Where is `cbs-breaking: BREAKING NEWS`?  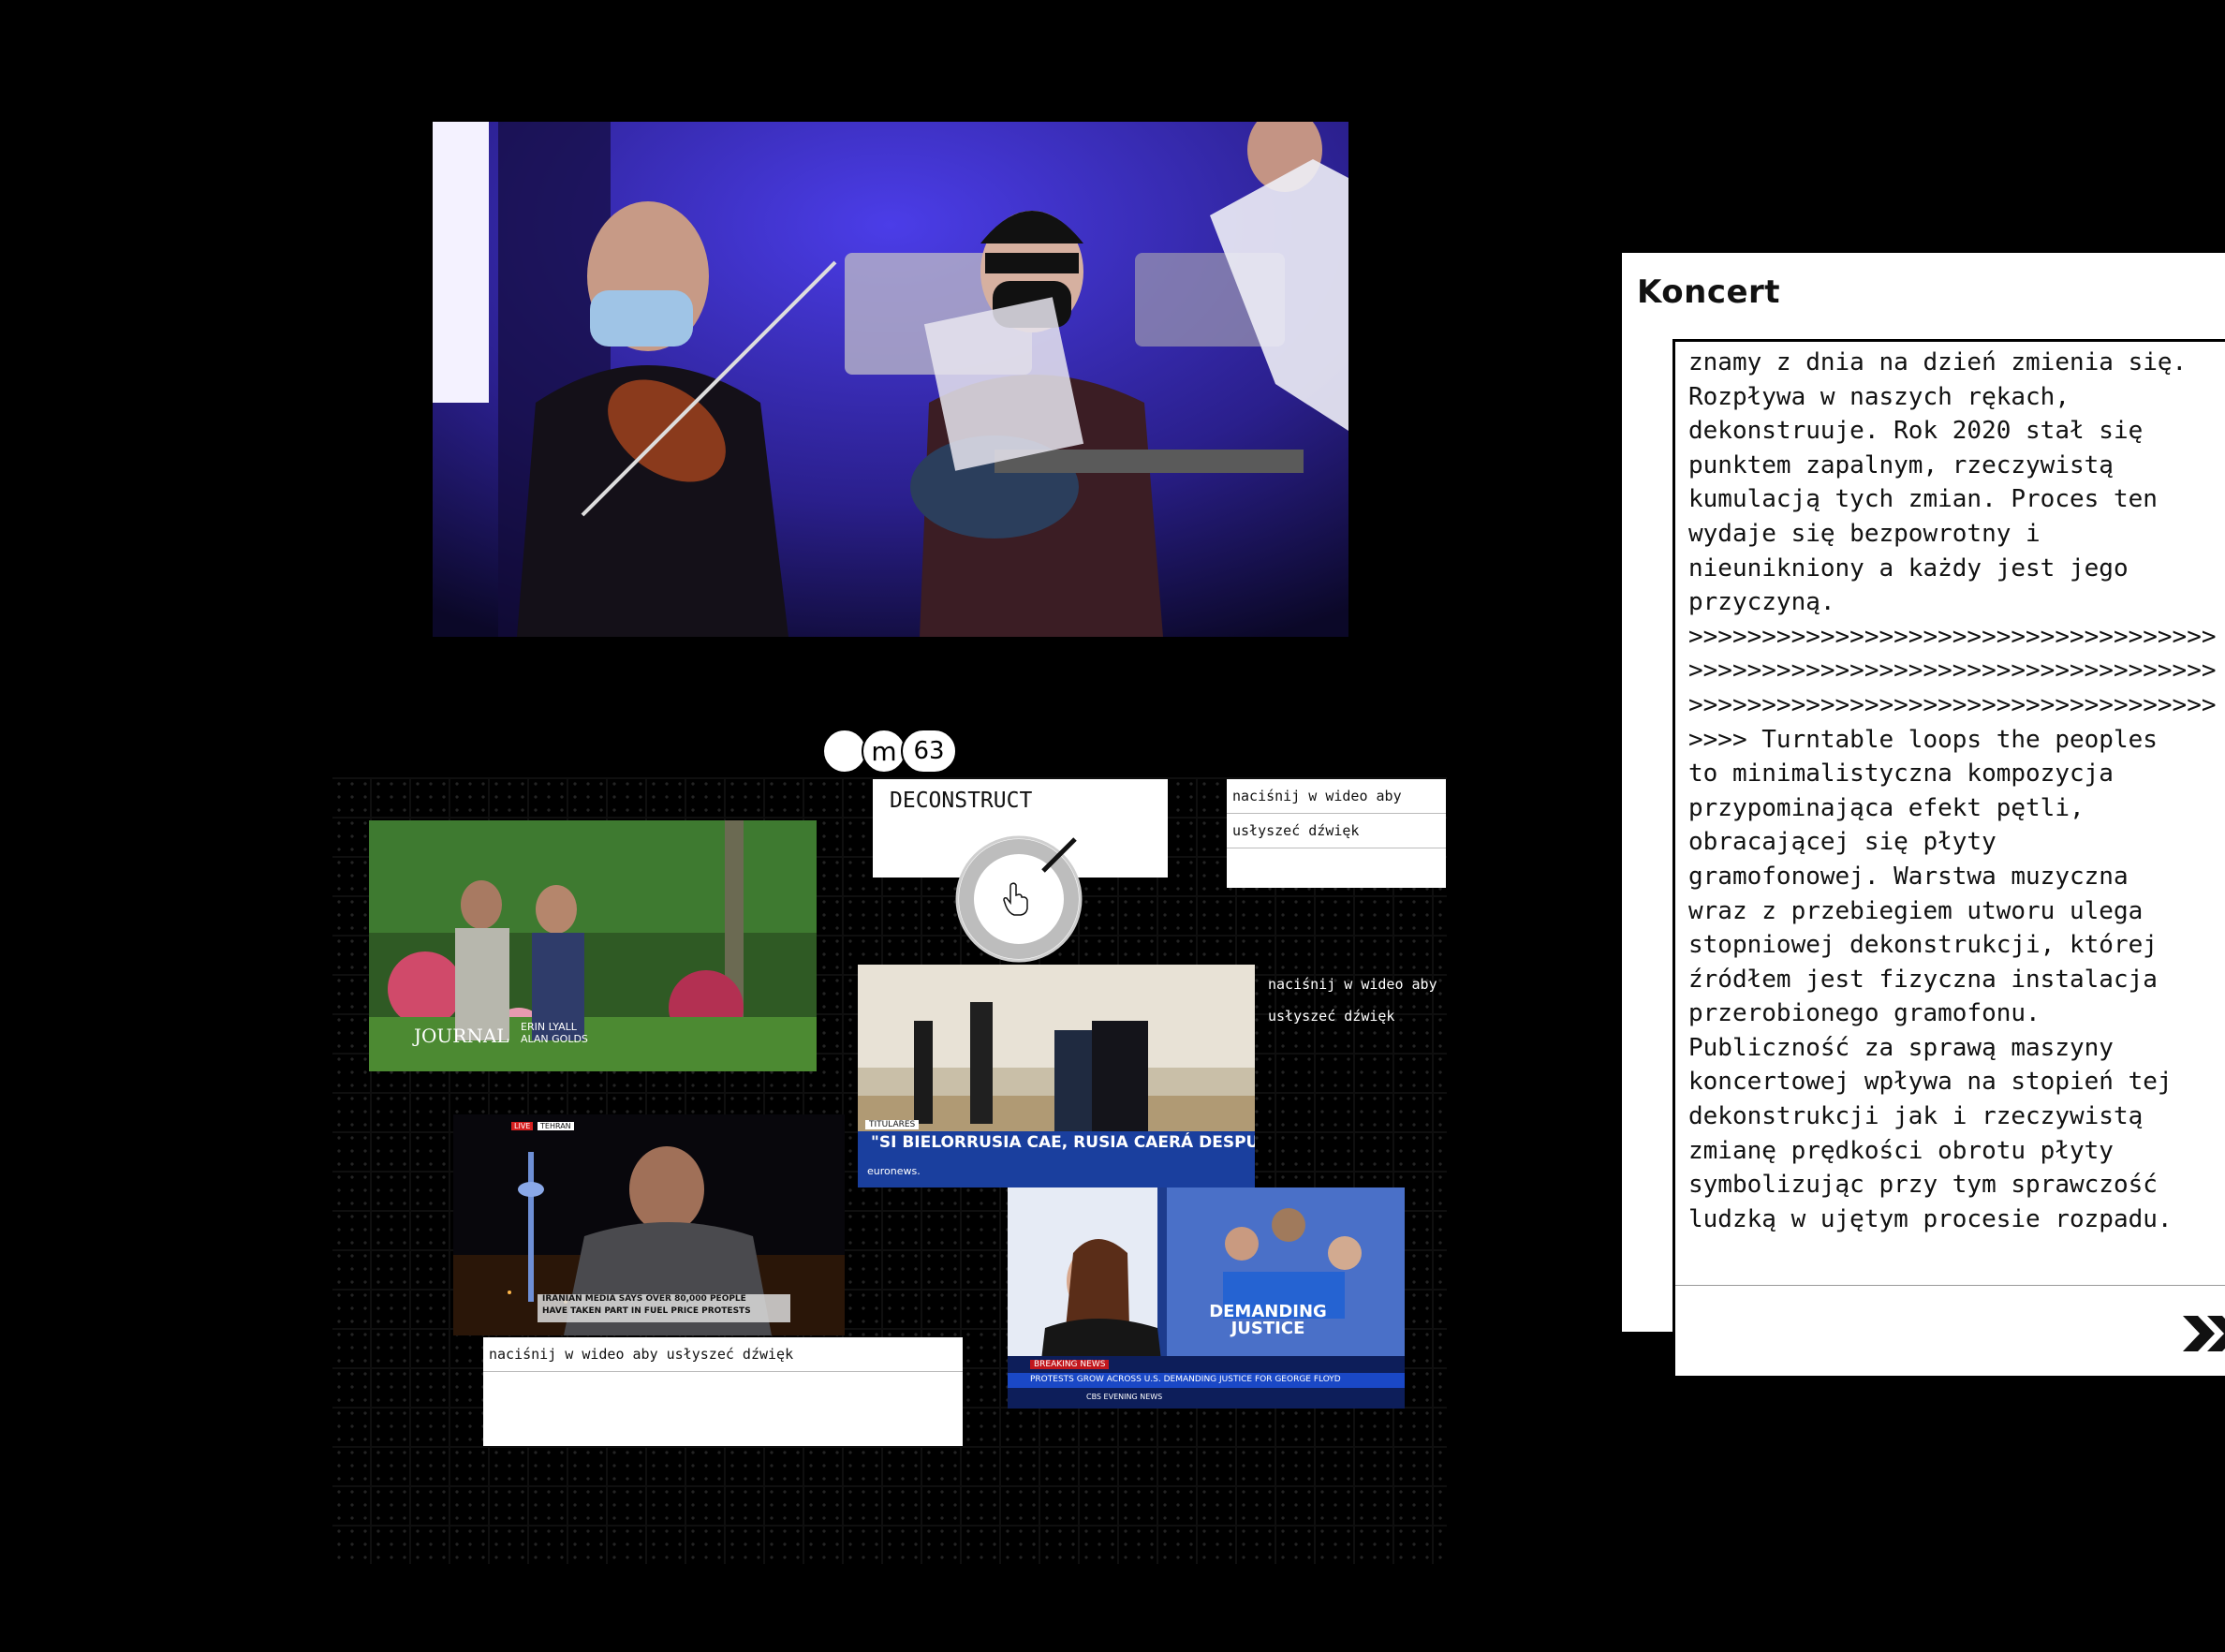
cbs-breaking: BREAKING NEWS is located at coordinates (1070, 1364).